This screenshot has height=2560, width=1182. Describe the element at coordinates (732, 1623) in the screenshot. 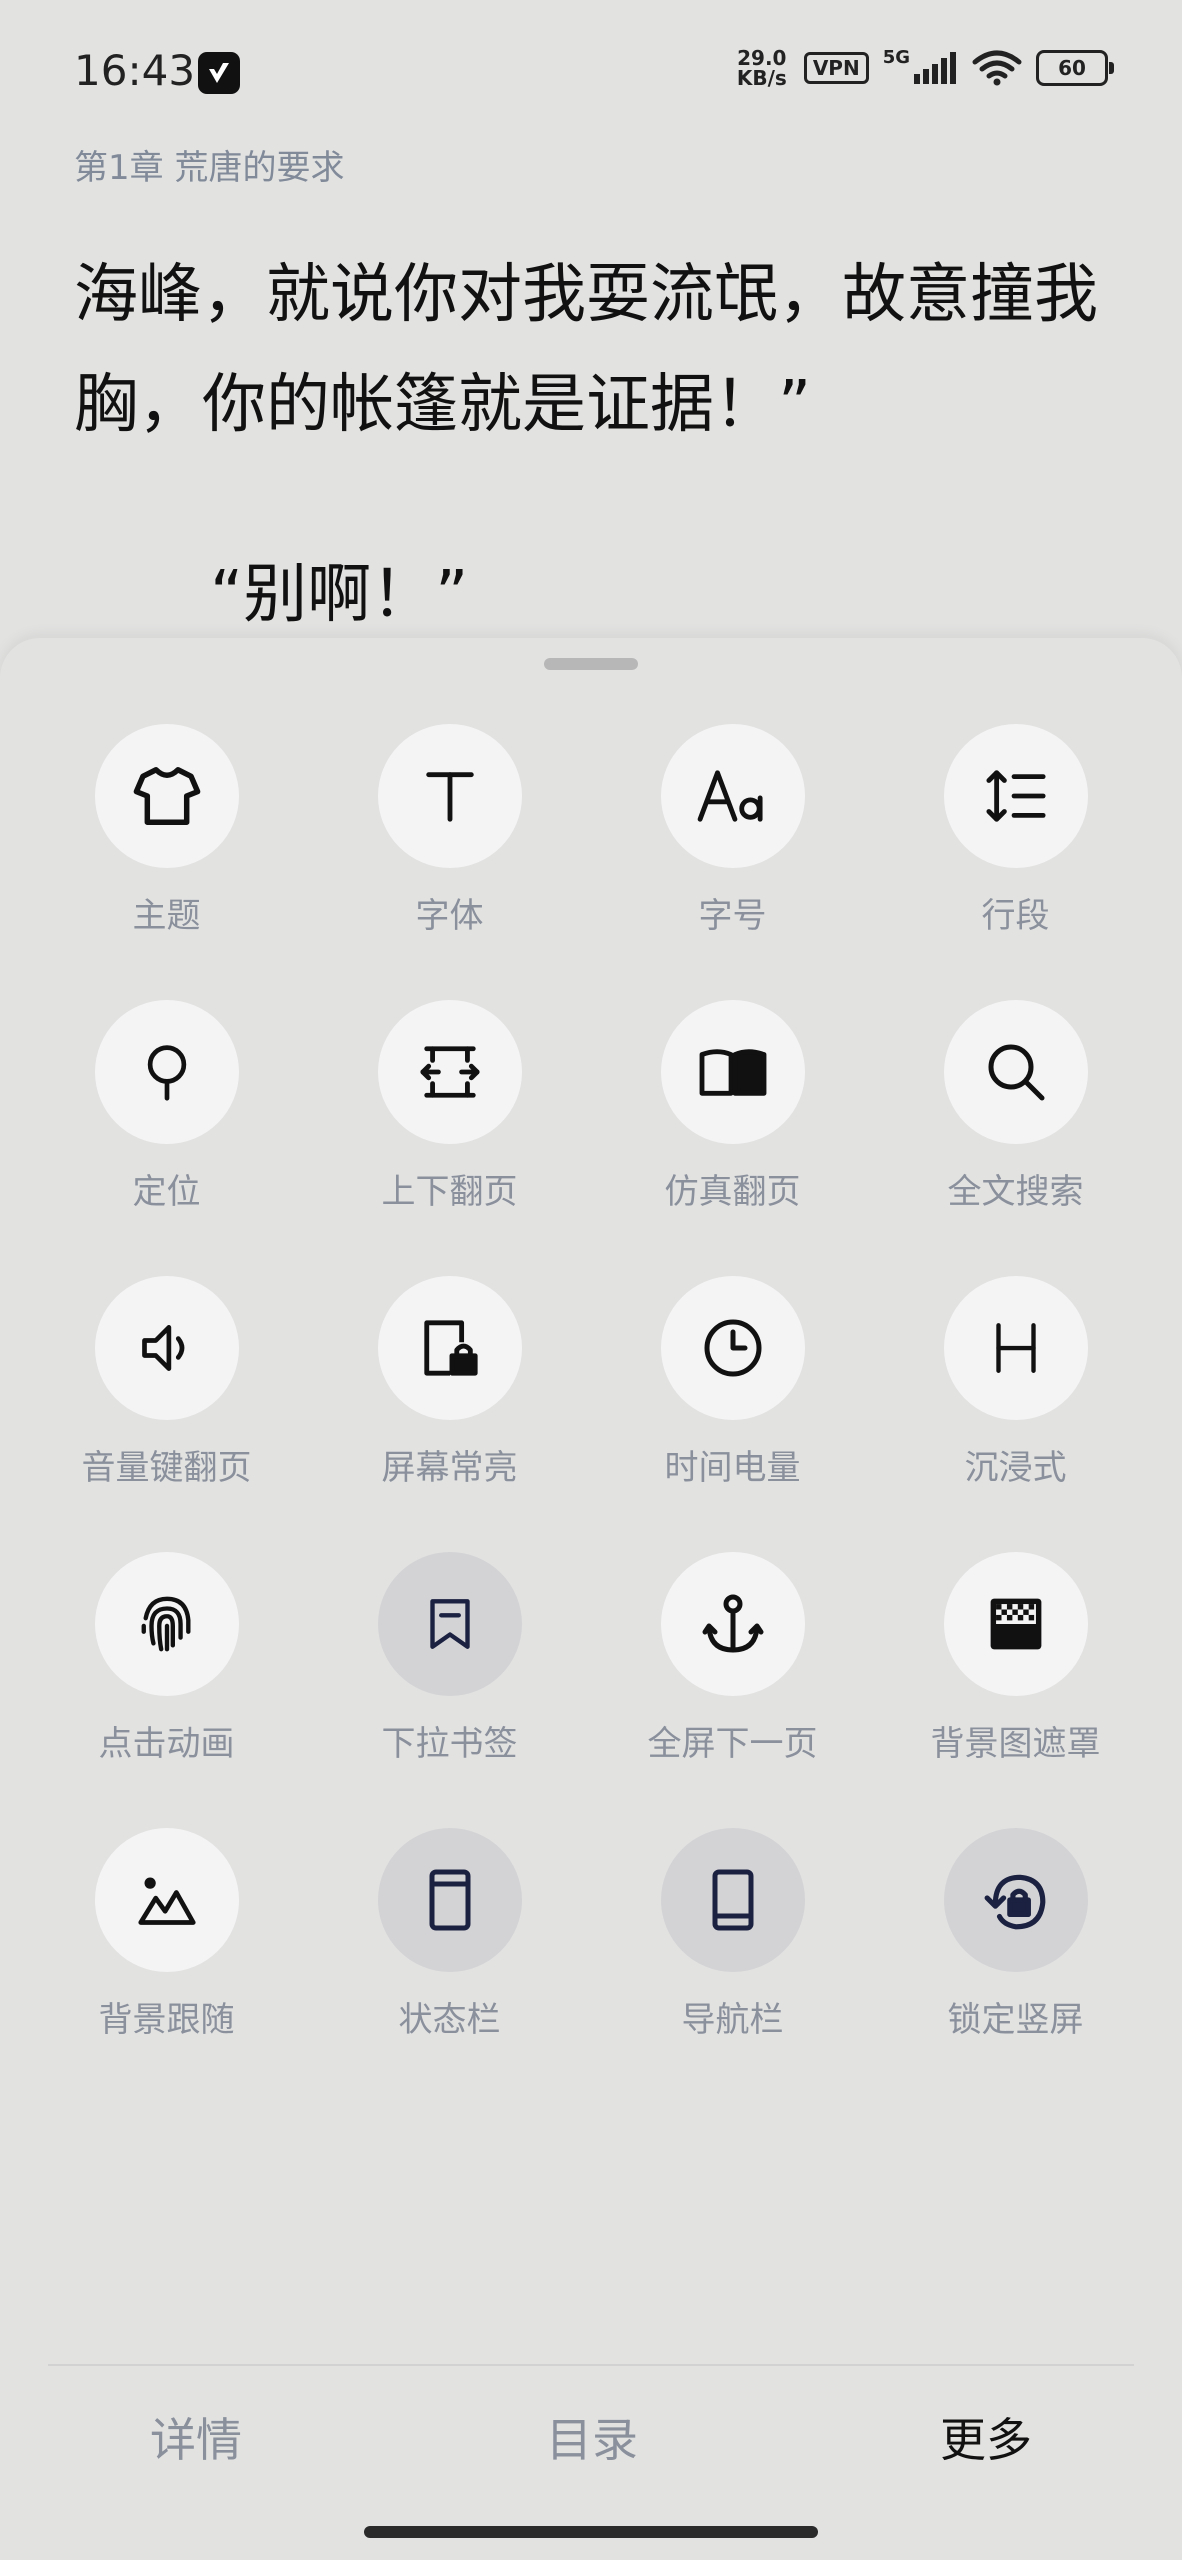

I see `anchor-icon` at that location.